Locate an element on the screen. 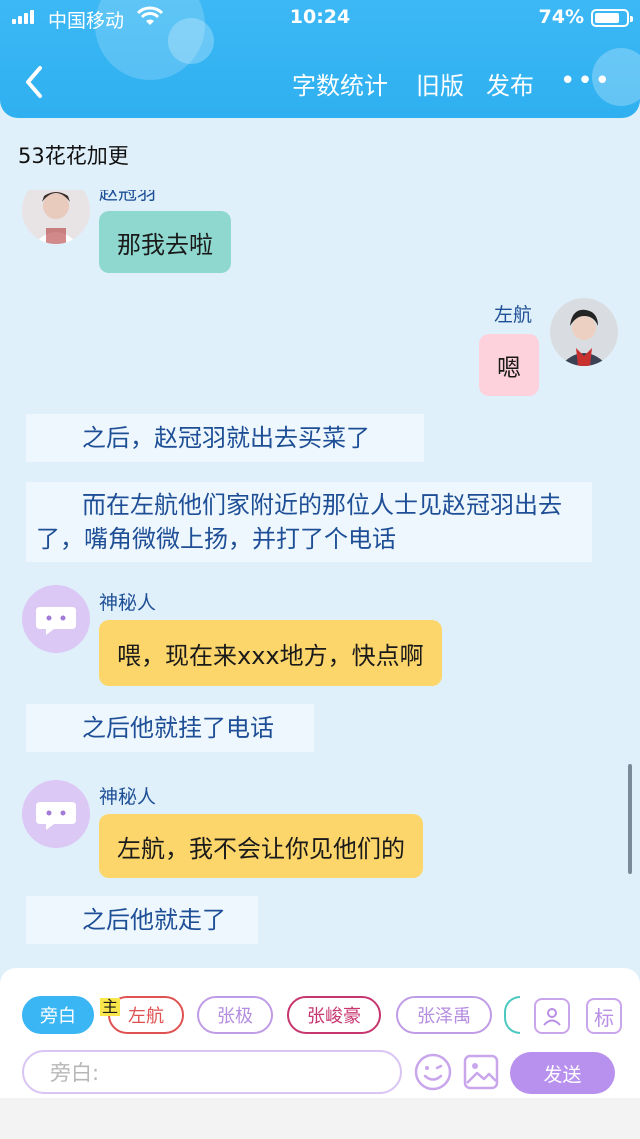 This screenshot has width=640, height=1139. word-count-button: 字数统计 is located at coordinates (340, 83).